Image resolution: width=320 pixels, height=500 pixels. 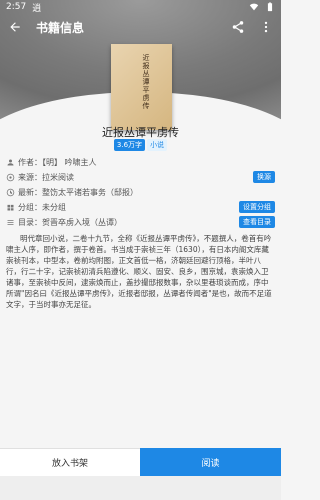 What do you see at coordinates (264, 177) in the screenshot?
I see `change-source-button: 换源` at bounding box center [264, 177].